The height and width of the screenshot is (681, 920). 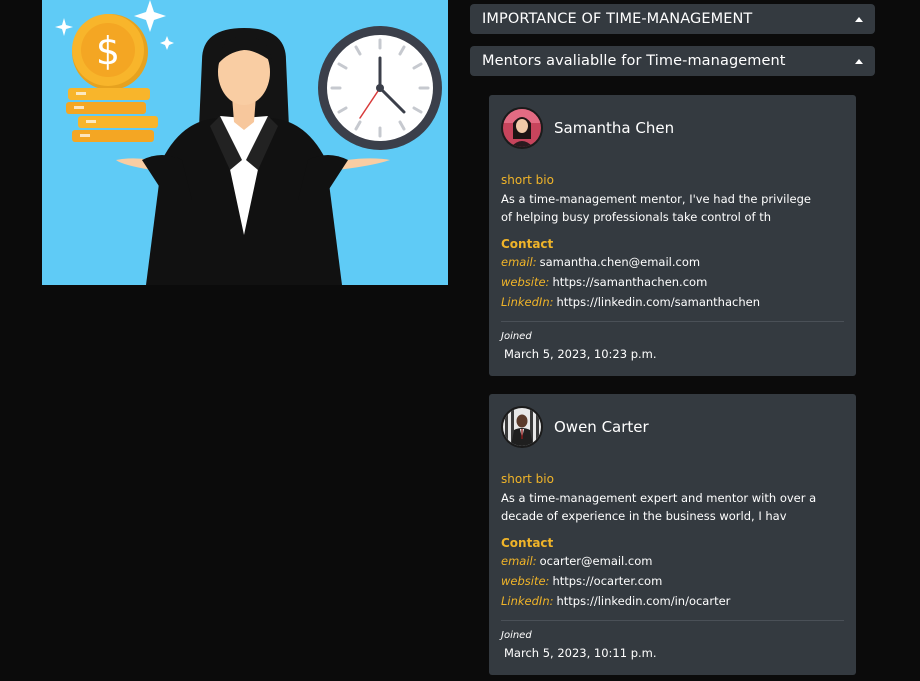 What do you see at coordinates (672, 581) in the screenshot?
I see `website-row: website: https://ocarter.com` at bounding box center [672, 581].